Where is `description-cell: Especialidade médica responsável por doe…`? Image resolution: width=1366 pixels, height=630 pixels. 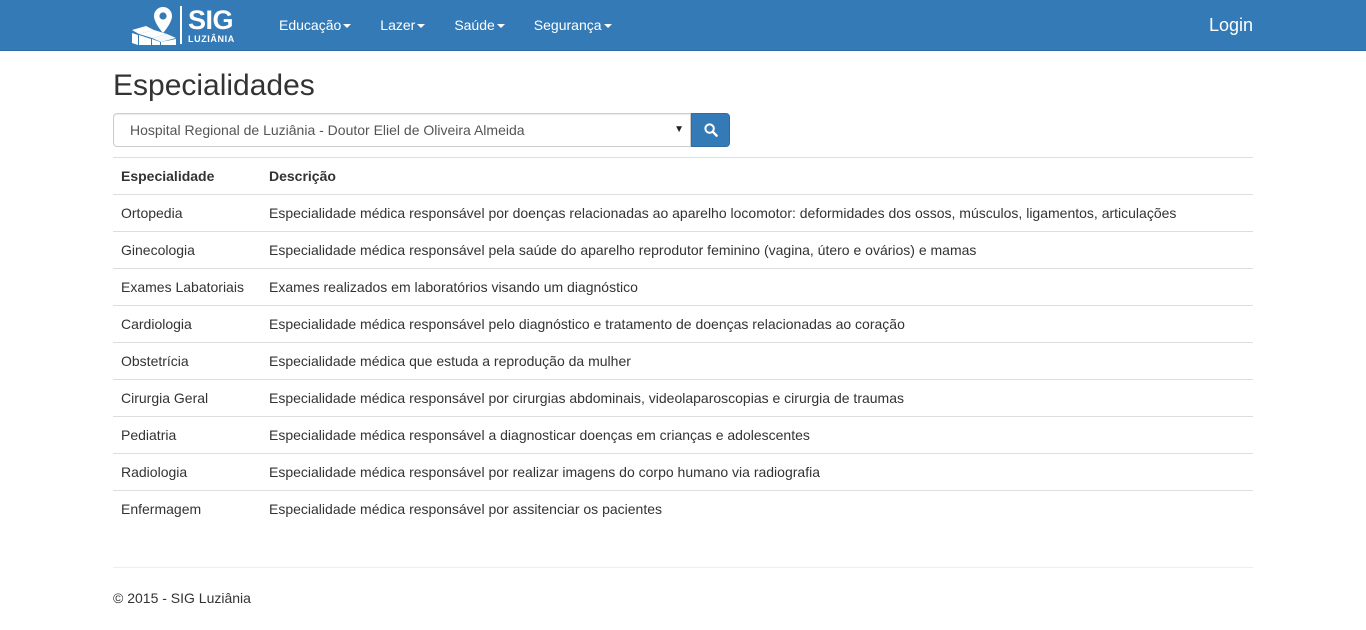 description-cell: Especialidade médica responsável por doe… is located at coordinates (757, 213).